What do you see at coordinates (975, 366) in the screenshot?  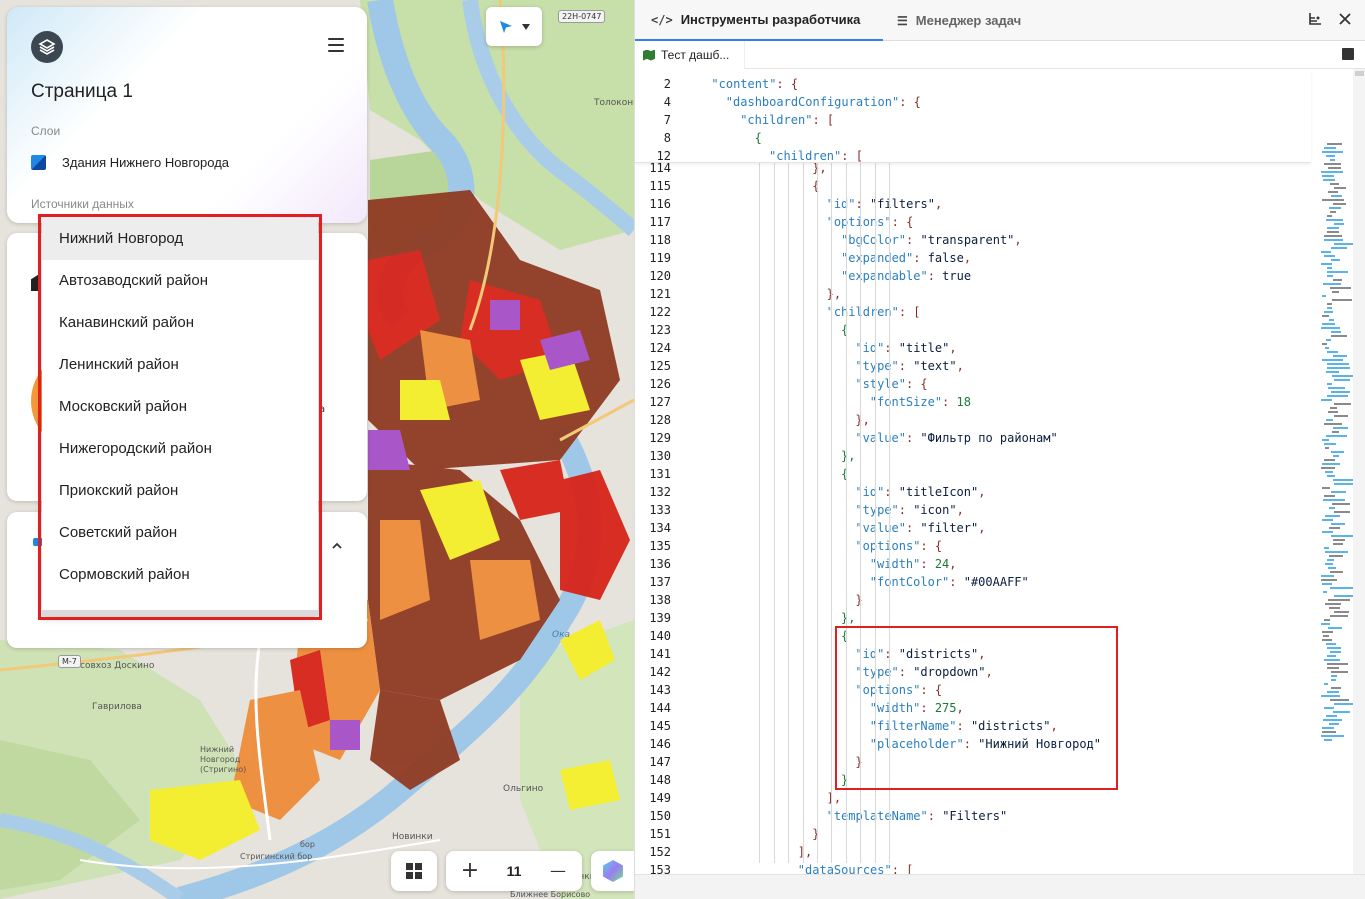 I see `code-line: 125 "type": "text",` at bounding box center [975, 366].